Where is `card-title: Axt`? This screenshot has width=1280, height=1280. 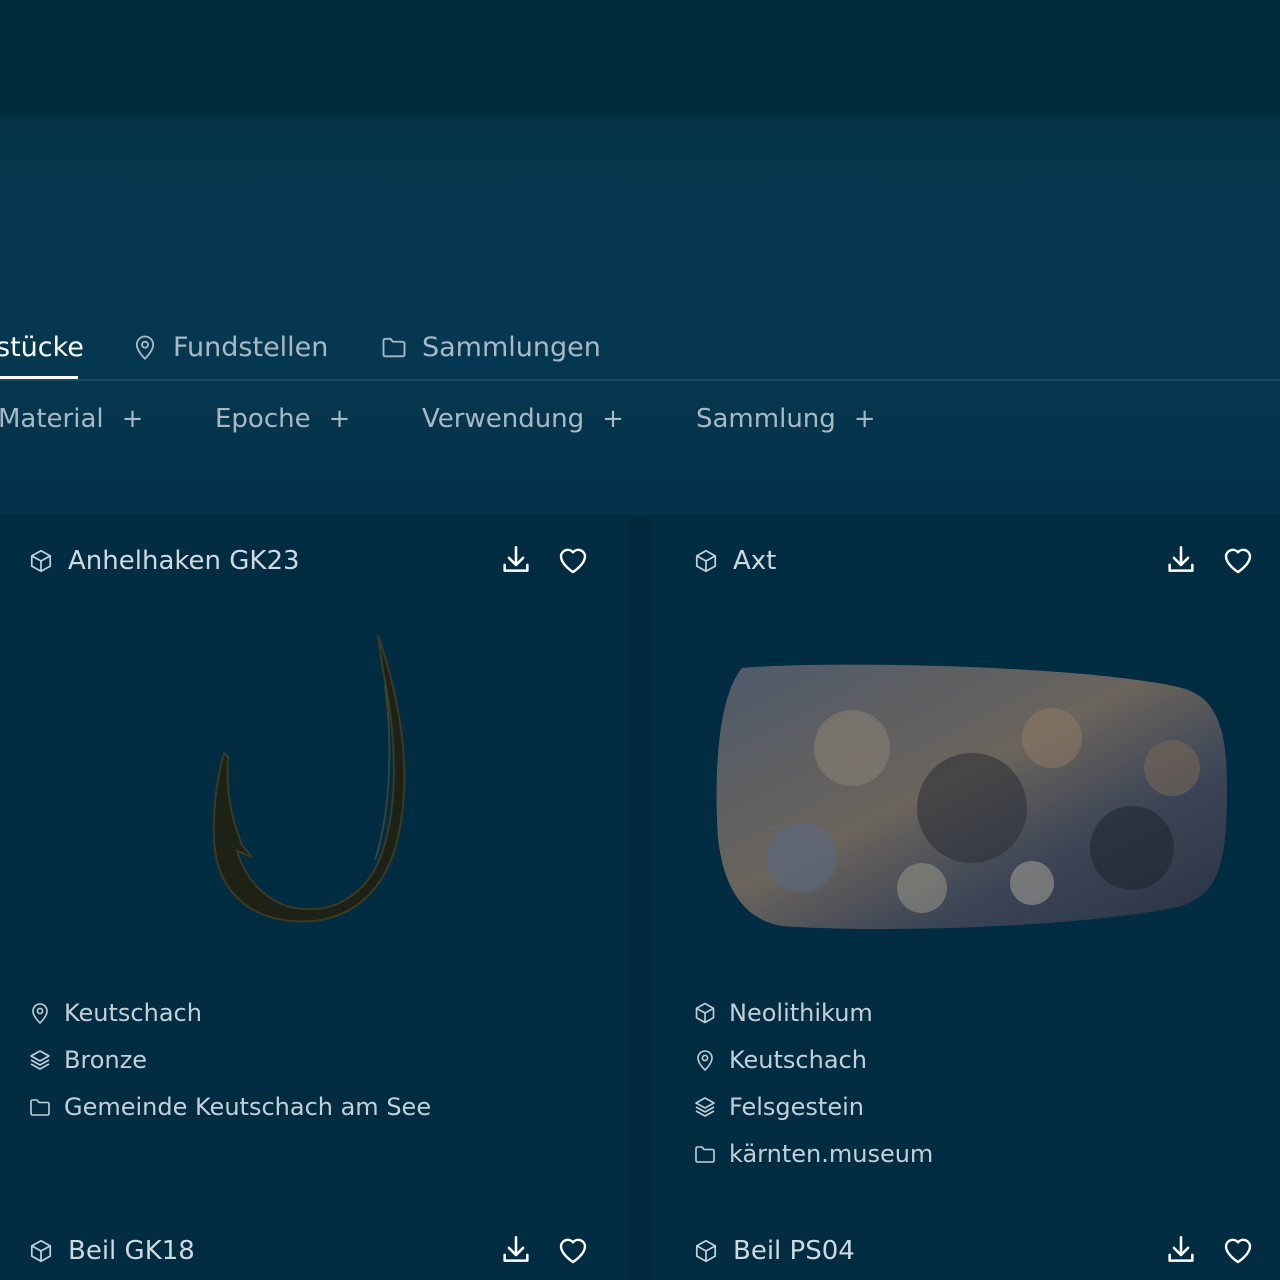
card-title: Axt is located at coordinates (734, 561).